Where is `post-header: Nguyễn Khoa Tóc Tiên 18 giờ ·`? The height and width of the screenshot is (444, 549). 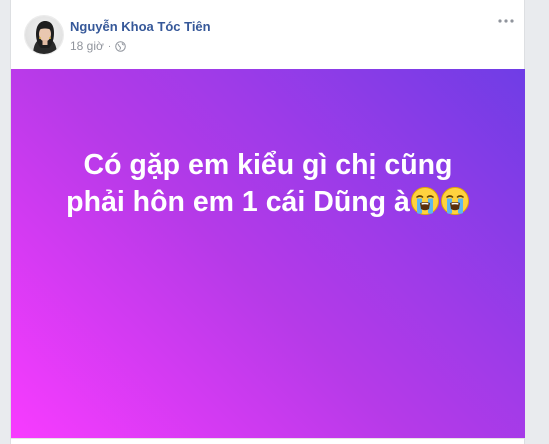
post-header: Nguyễn Khoa Tóc Tiên 18 giờ · is located at coordinates (267, 34).